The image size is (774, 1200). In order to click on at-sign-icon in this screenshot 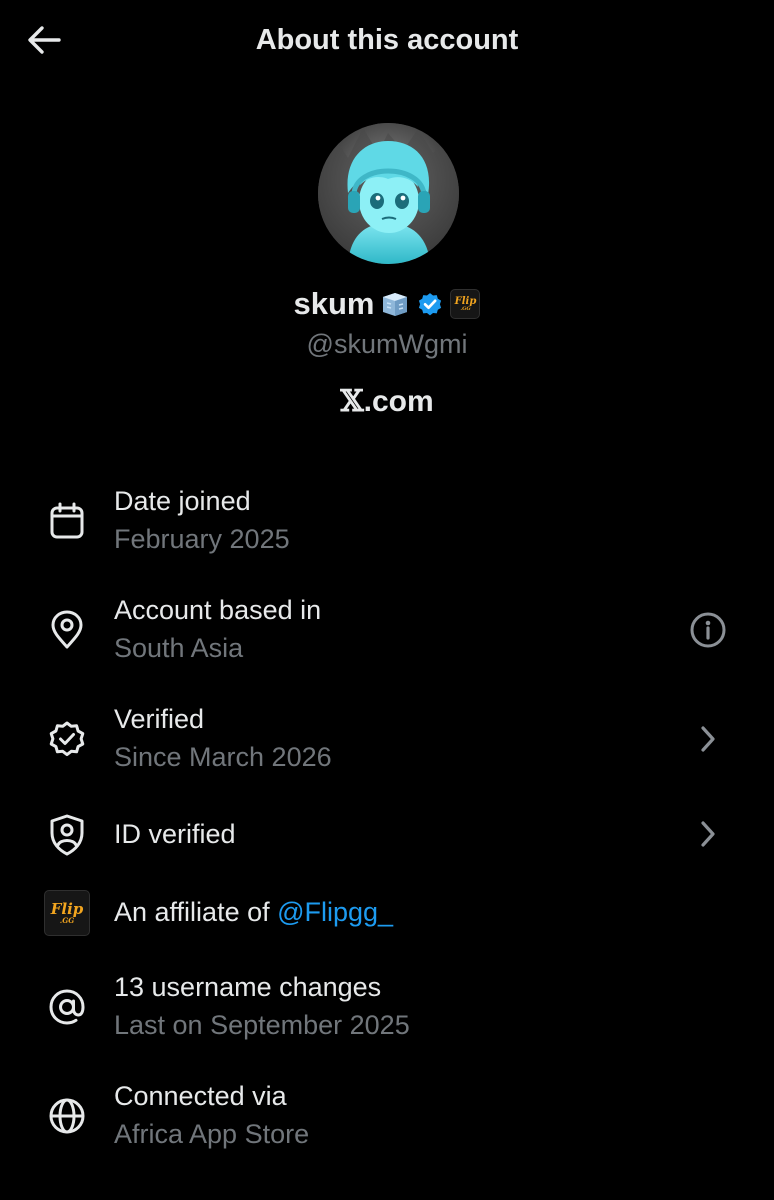, I will do `click(67, 1007)`.